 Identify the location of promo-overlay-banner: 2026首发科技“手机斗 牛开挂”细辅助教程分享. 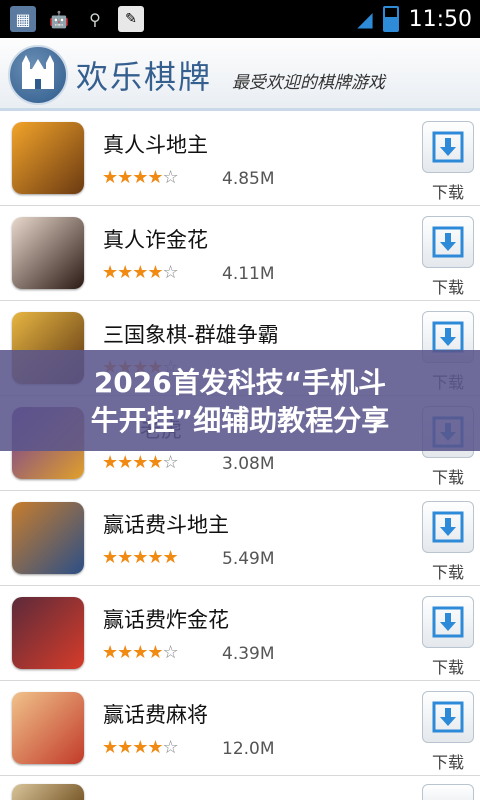
(240, 400).